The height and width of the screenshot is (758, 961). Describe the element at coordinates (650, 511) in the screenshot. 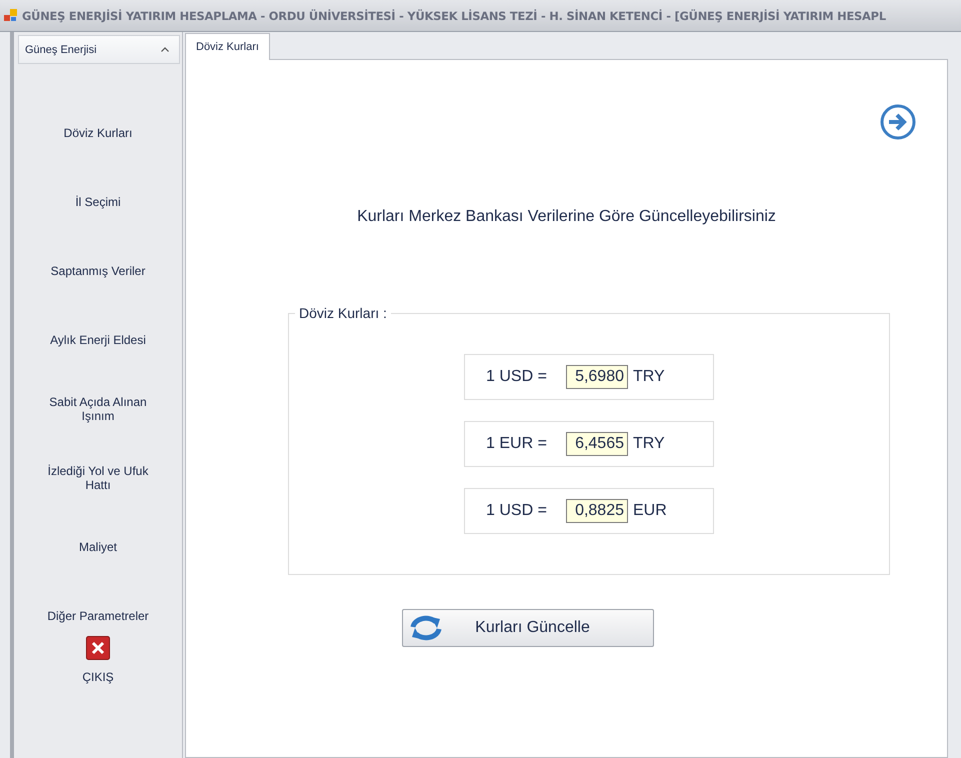

I see `currency-label: EUR` at that location.